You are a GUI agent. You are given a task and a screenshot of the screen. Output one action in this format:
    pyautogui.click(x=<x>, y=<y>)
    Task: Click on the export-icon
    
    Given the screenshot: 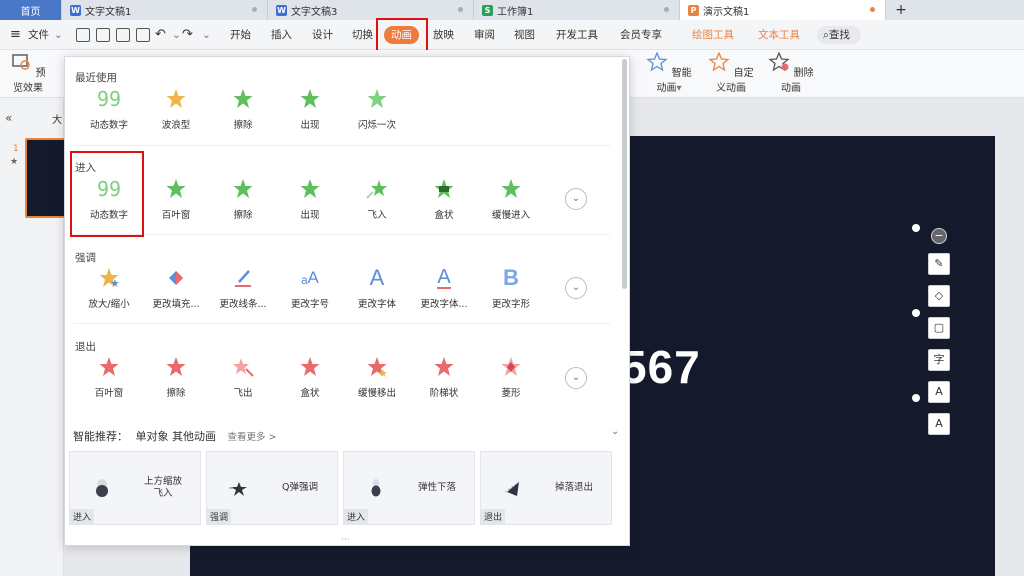 What is the action you would take?
    pyautogui.click(x=103, y=35)
    